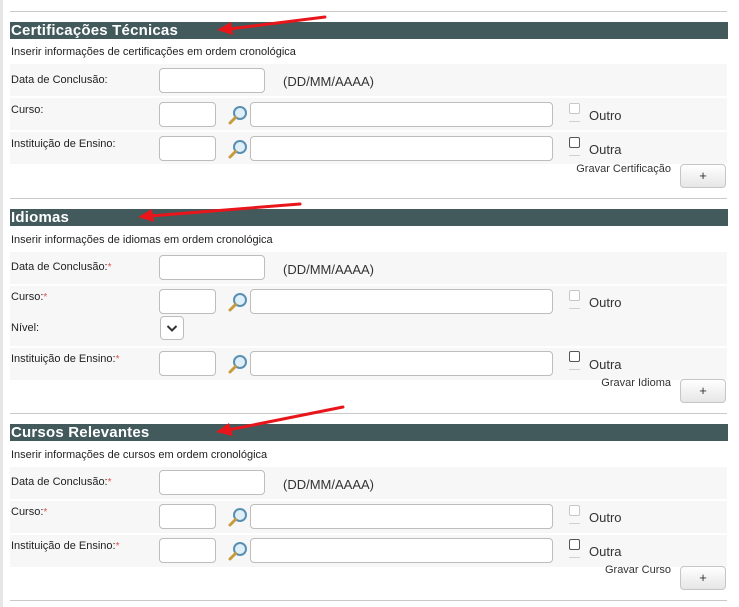 The width and height of the screenshot is (739, 607). Describe the element at coordinates (703, 578) in the screenshot. I see `add-curso-button: +` at that location.